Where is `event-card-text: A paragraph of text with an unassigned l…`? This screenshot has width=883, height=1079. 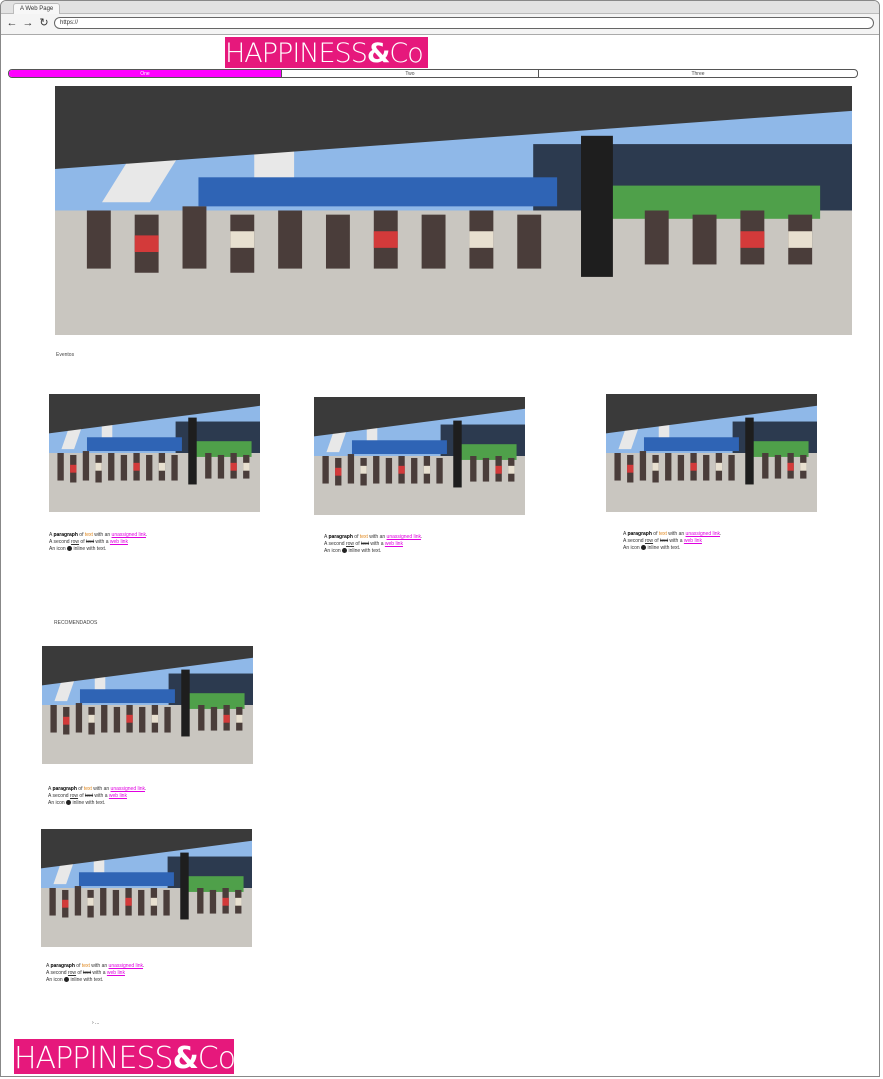
event-card-text: A paragraph of text with an unassigned l… is located at coordinates (424, 544).